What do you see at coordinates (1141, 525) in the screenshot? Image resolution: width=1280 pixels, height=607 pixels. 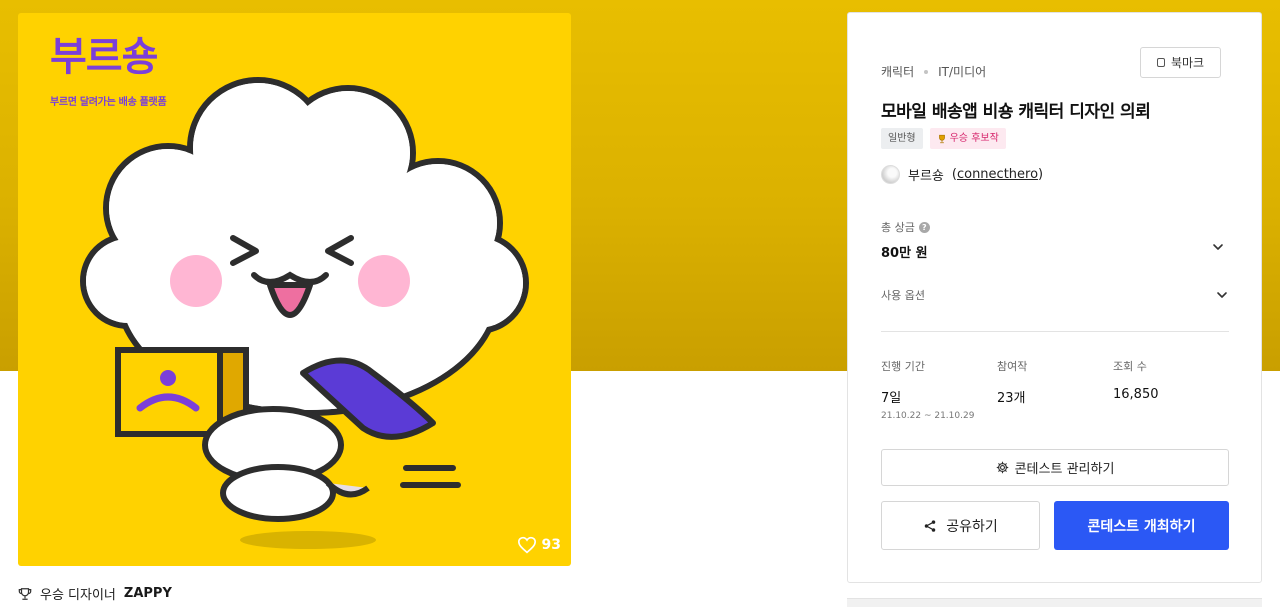 I see `open-contest-button: 콘테스트 개최하기` at bounding box center [1141, 525].